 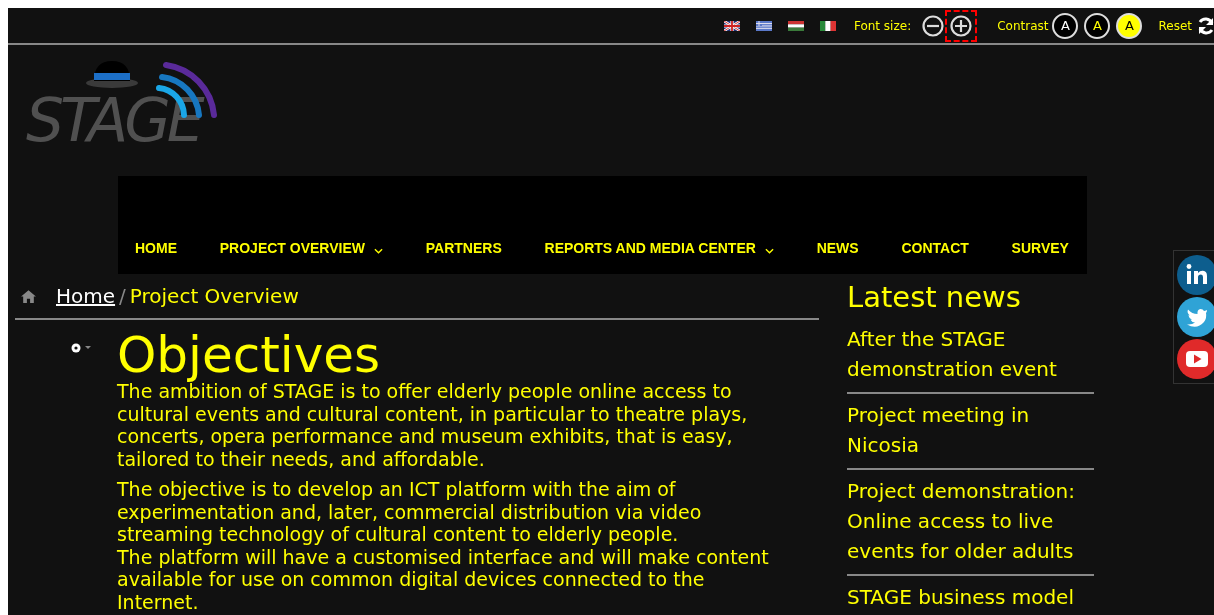 I want to click on play-icon, so click(x=1195, y=359).